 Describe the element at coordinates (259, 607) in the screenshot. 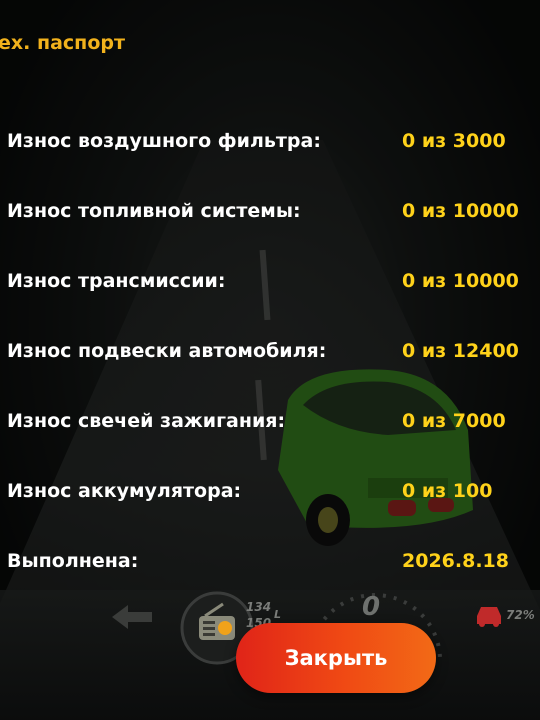

I see `fuel-level-top: 134` at that location.